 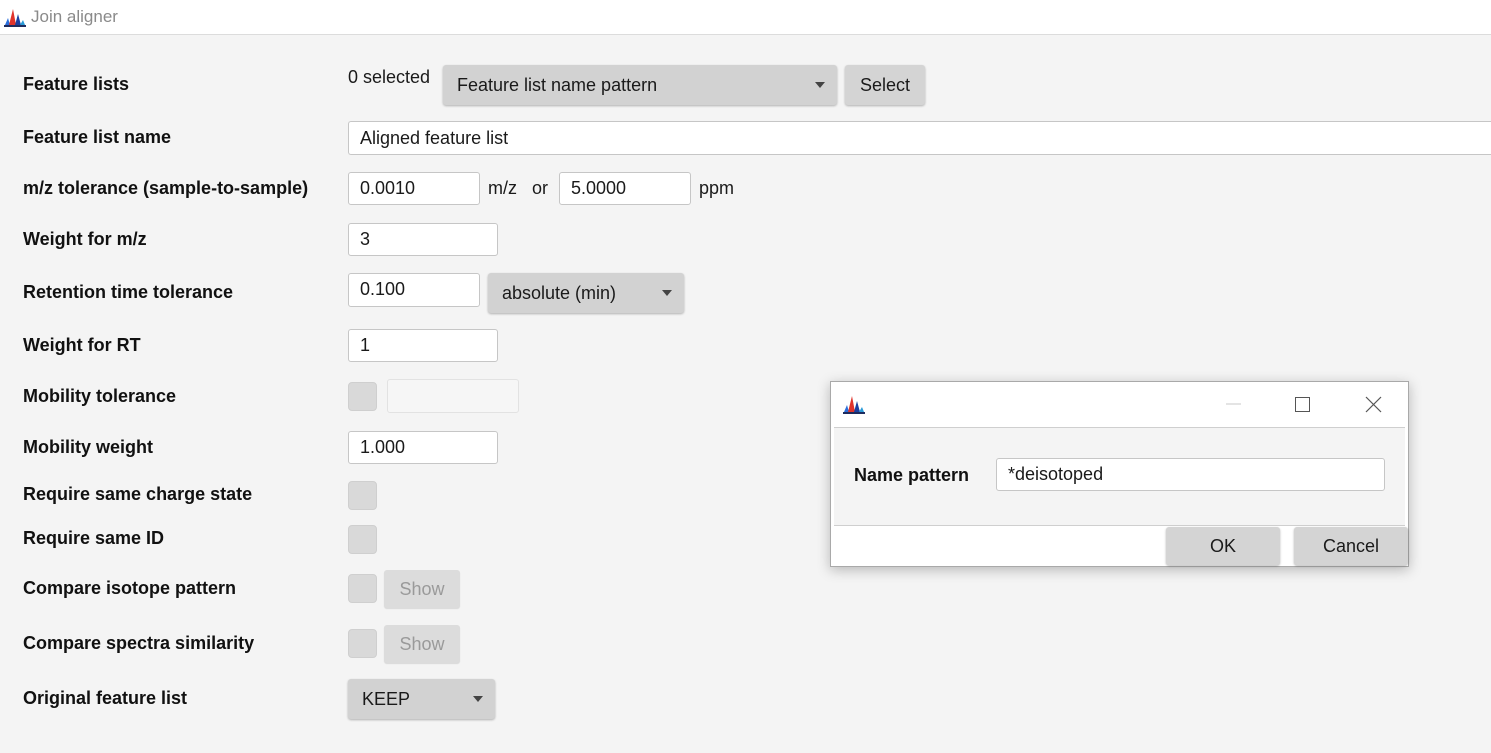 I want to click on rt-tolerance-unit-value: absolute (min), so click(x=559, y=293).